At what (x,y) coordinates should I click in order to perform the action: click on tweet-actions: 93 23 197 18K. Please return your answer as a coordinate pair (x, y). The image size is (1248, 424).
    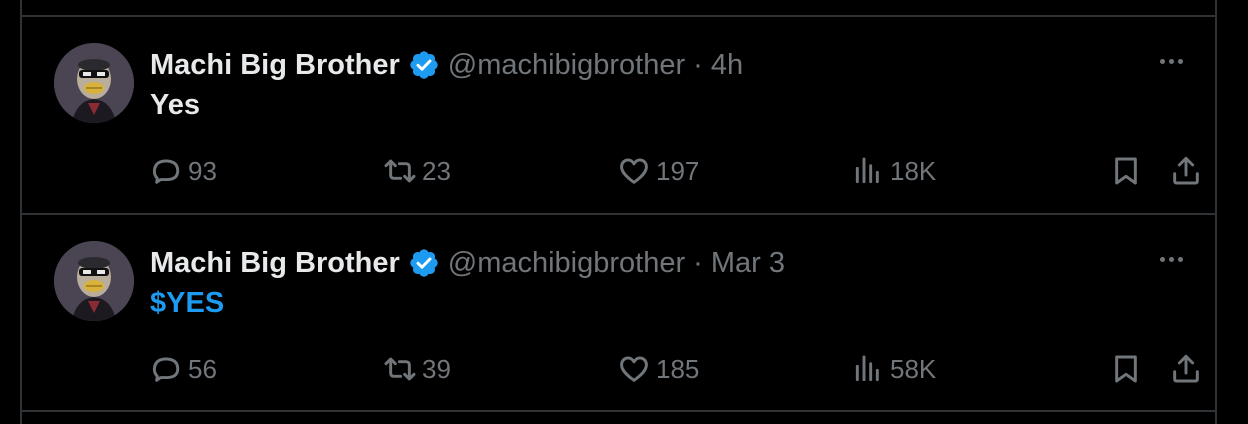
    Looking at the image, I should click on (674, 171).